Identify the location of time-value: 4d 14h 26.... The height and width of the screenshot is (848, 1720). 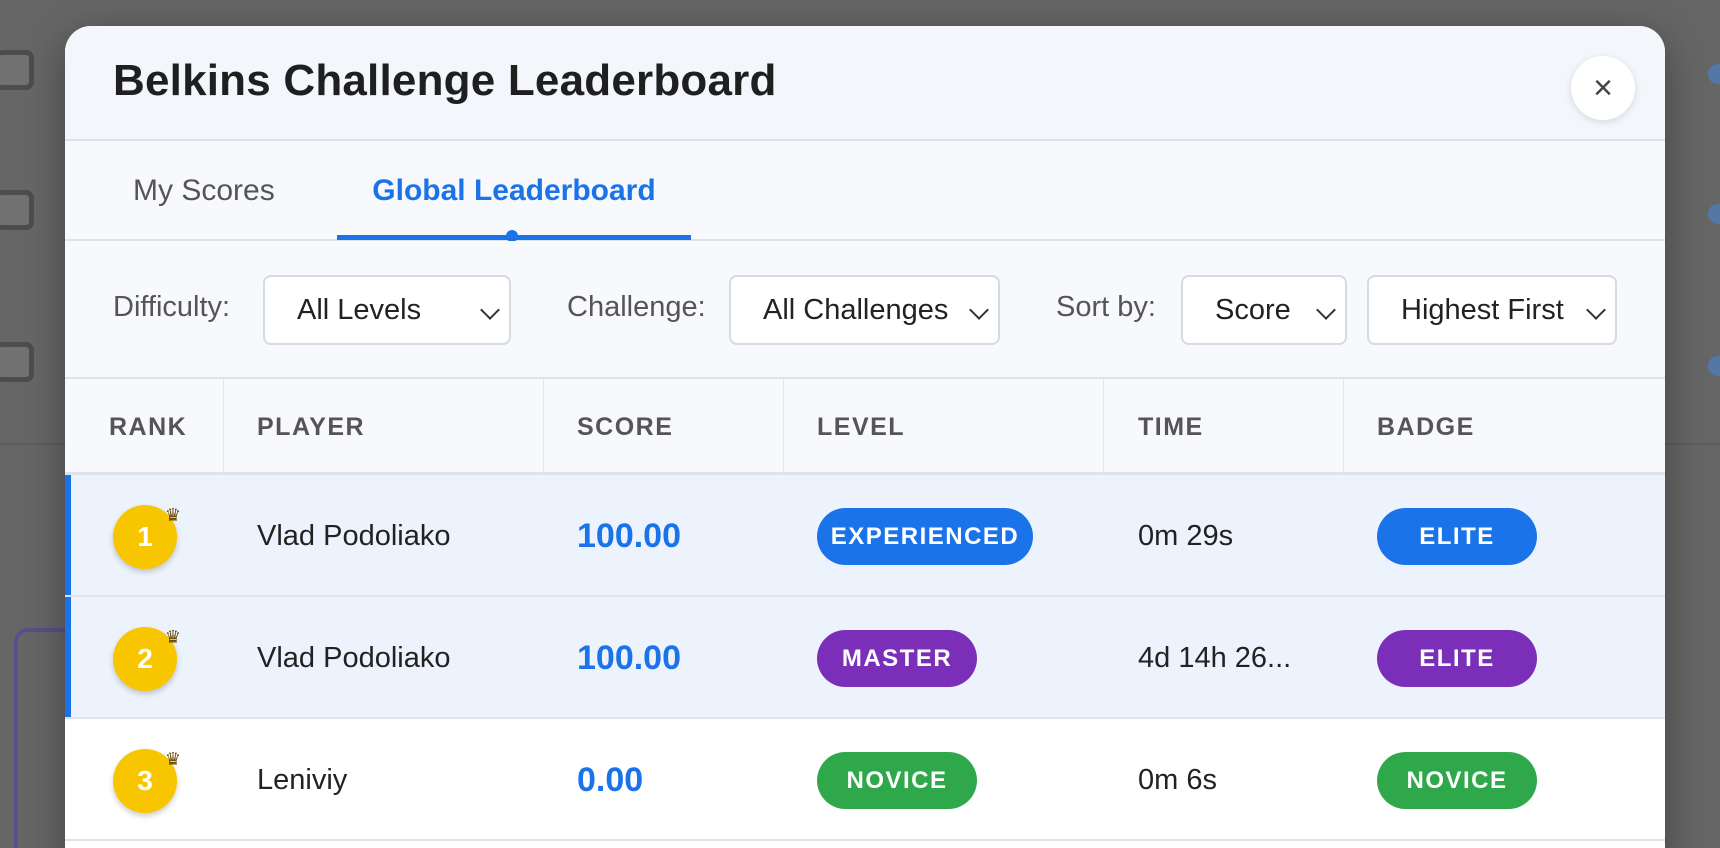
(1215, 657).